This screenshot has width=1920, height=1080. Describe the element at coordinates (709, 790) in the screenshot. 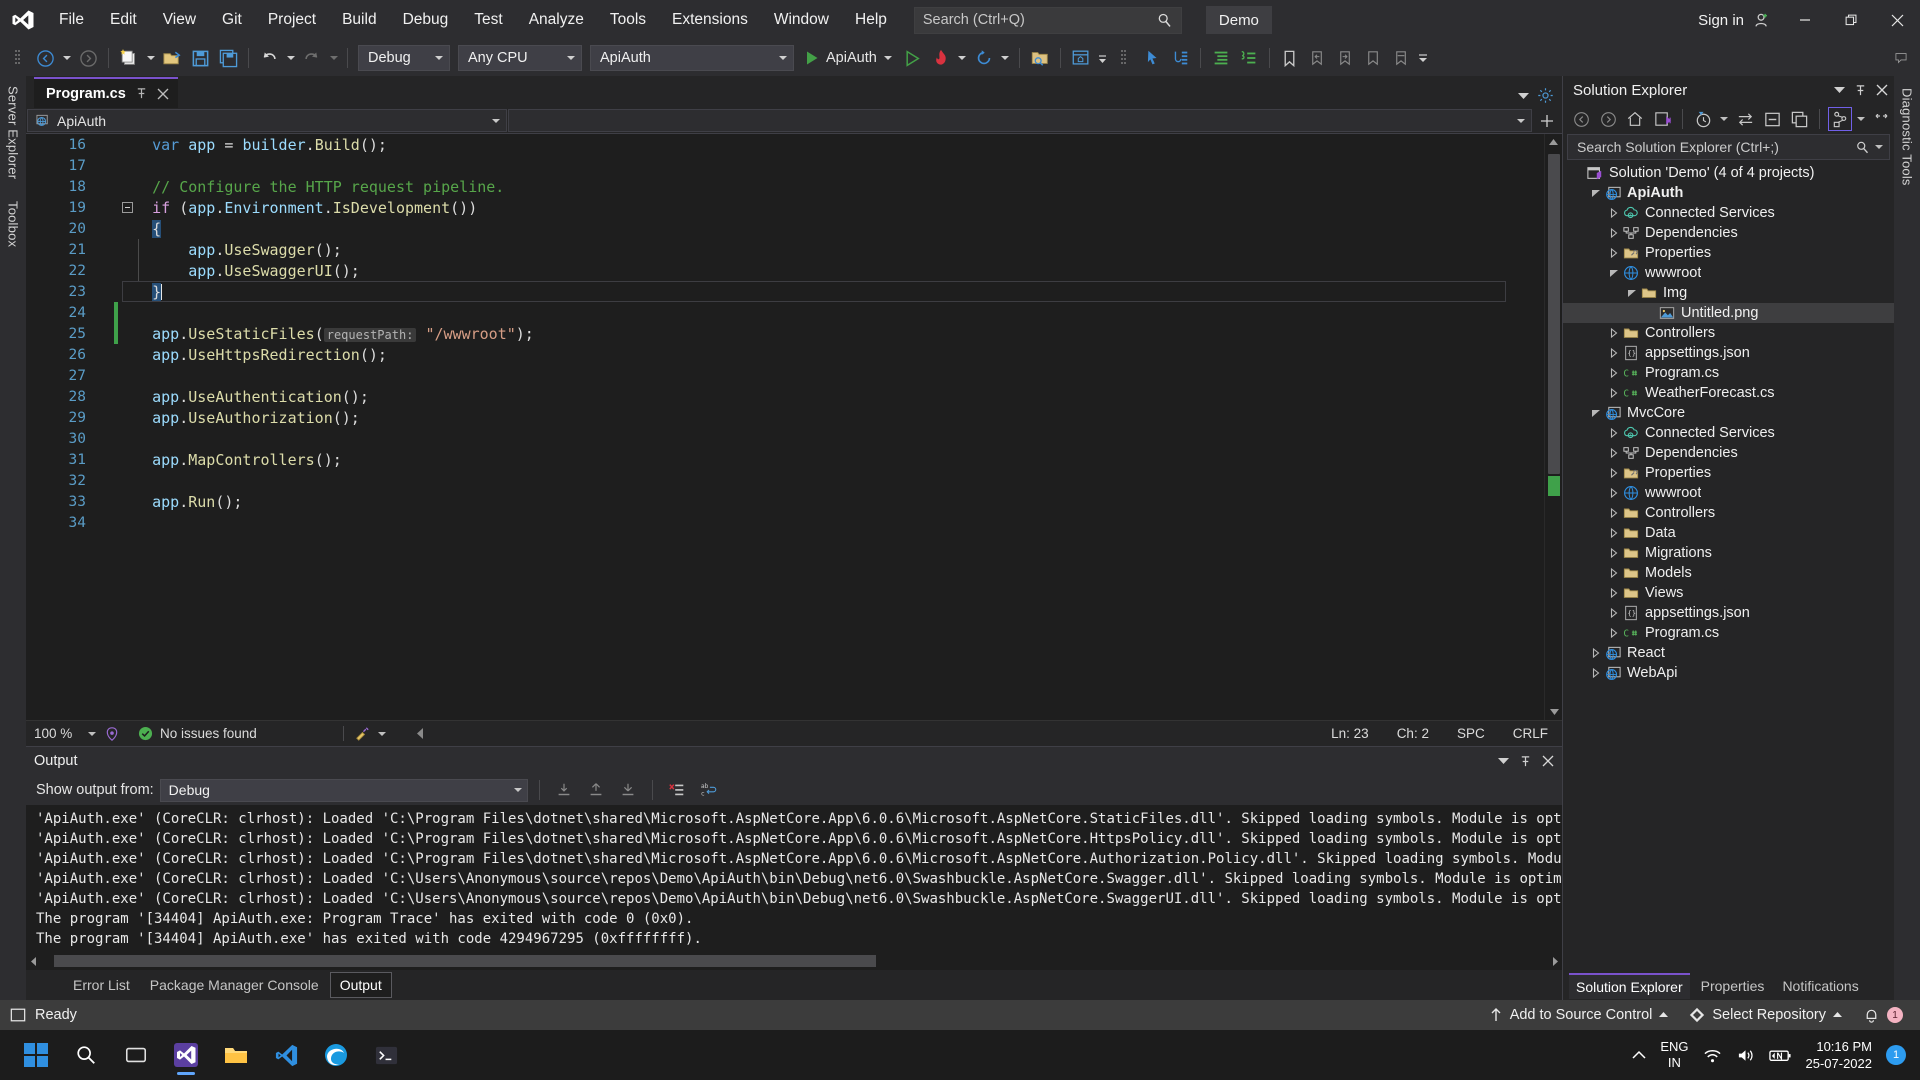

I see `toggle-word-wrap-icon: ab c` at that location.